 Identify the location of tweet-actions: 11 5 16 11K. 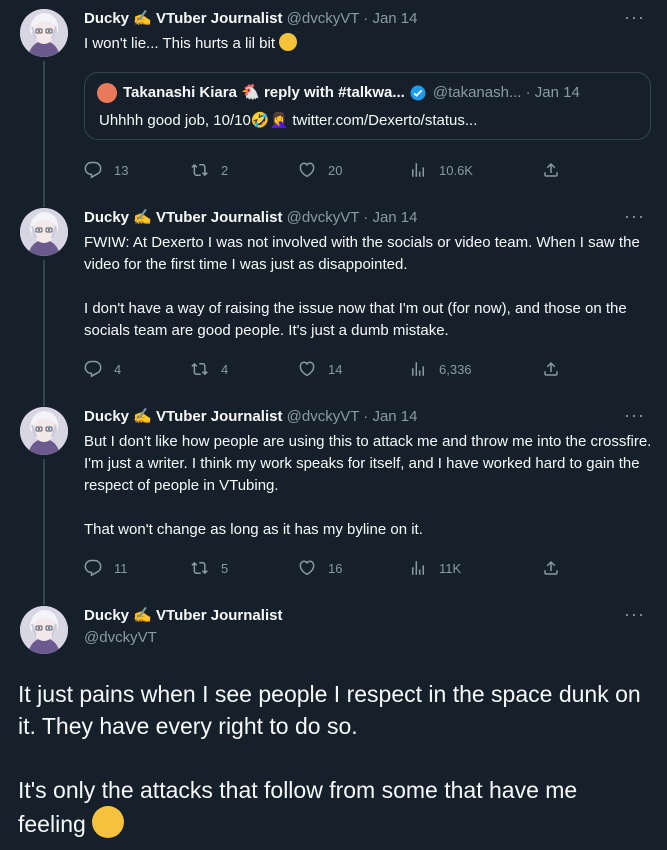
(334, 568).